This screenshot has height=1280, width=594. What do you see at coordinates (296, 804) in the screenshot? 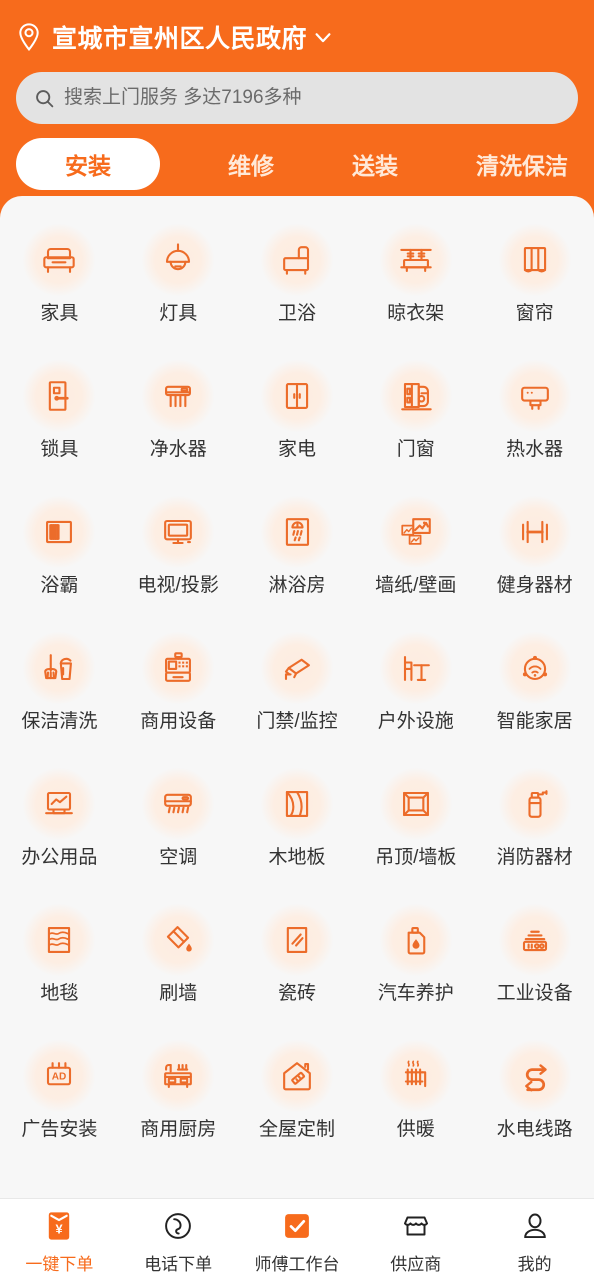
I see `wood-floor-icon` at bounding box center [296, 804].